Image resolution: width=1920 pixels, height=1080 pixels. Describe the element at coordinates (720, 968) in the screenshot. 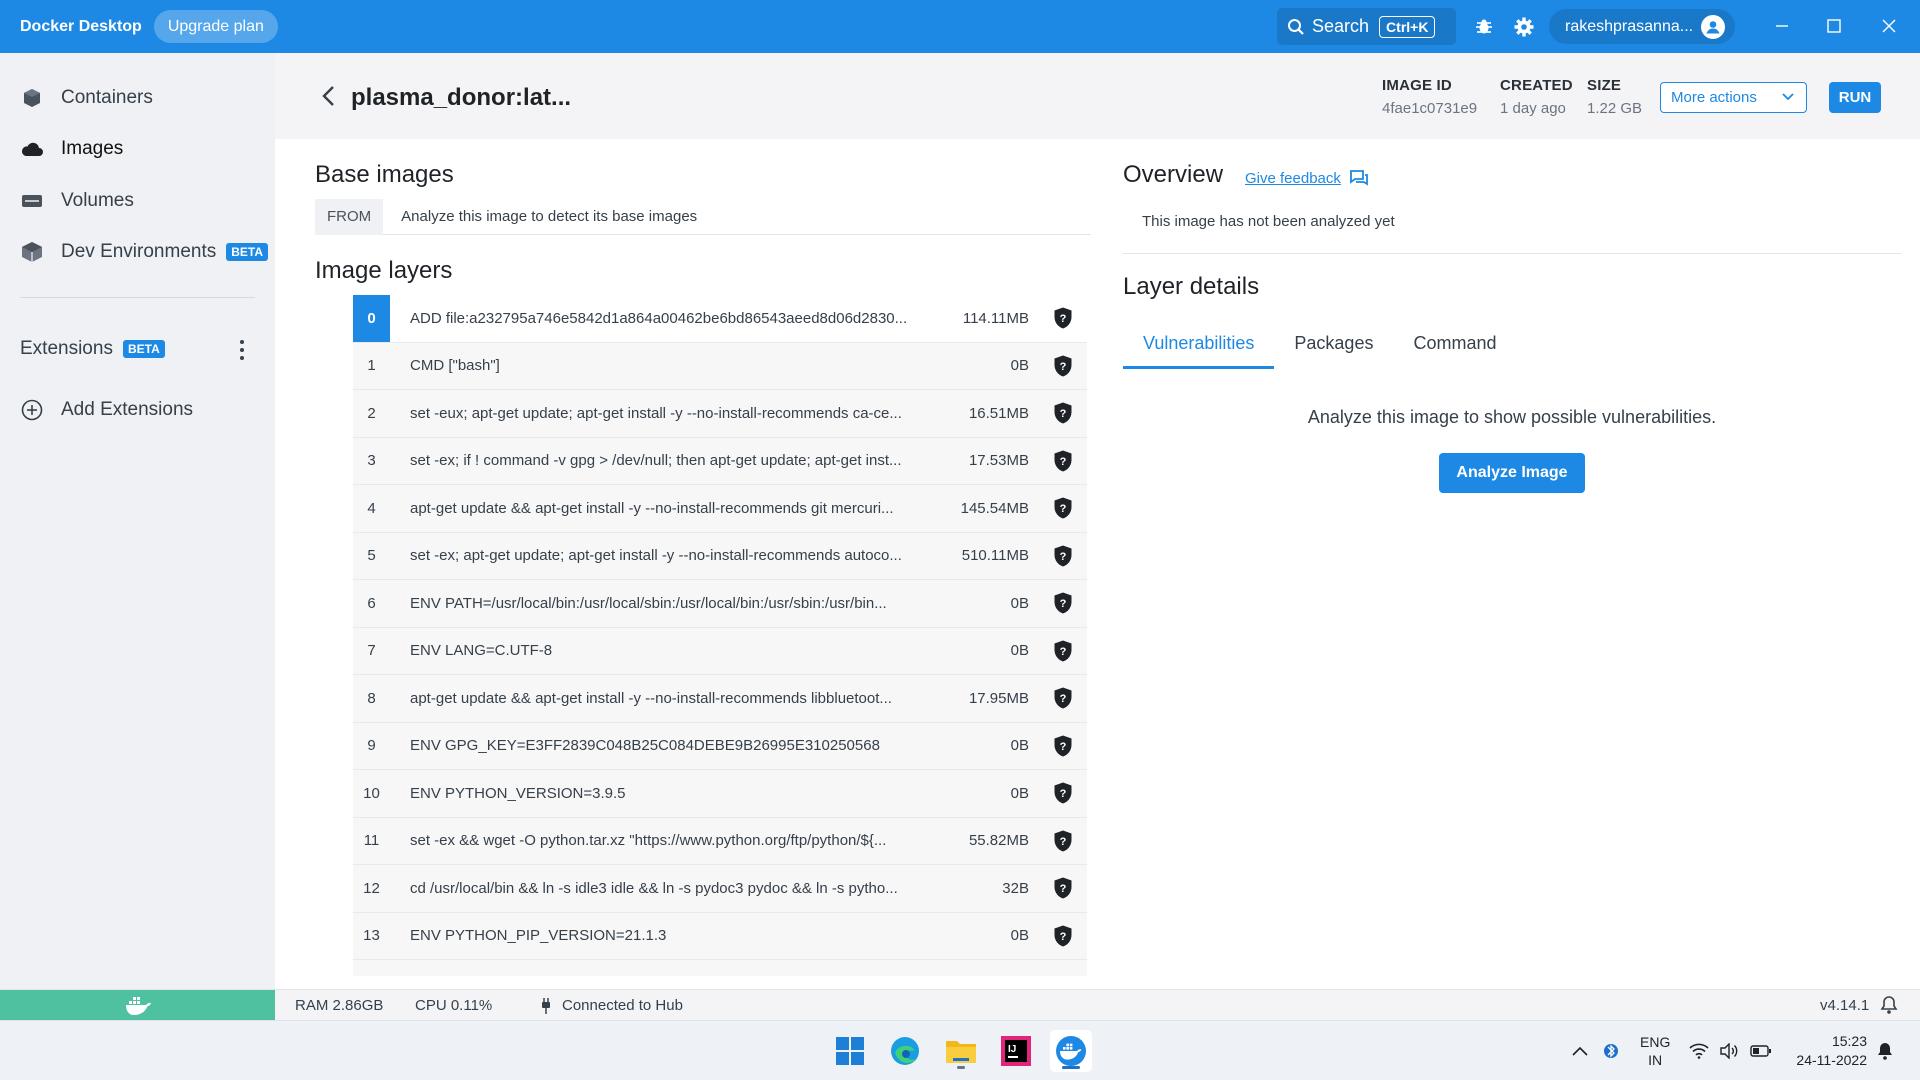

I see `layer-row` at that location.